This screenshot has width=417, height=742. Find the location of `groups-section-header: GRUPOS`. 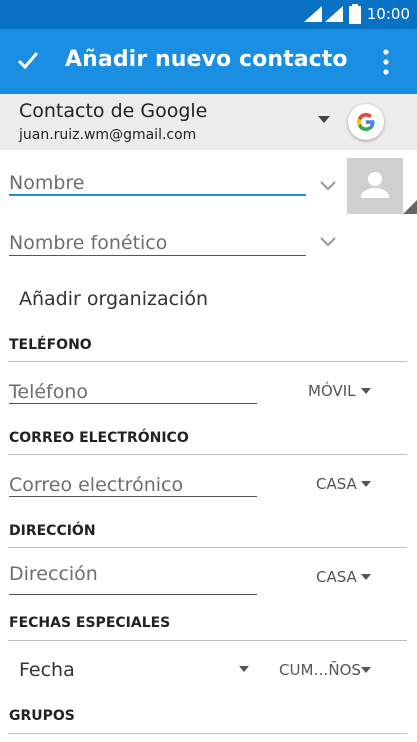

groups-section-header: GRUPOS is located at coordinates (42, 716).